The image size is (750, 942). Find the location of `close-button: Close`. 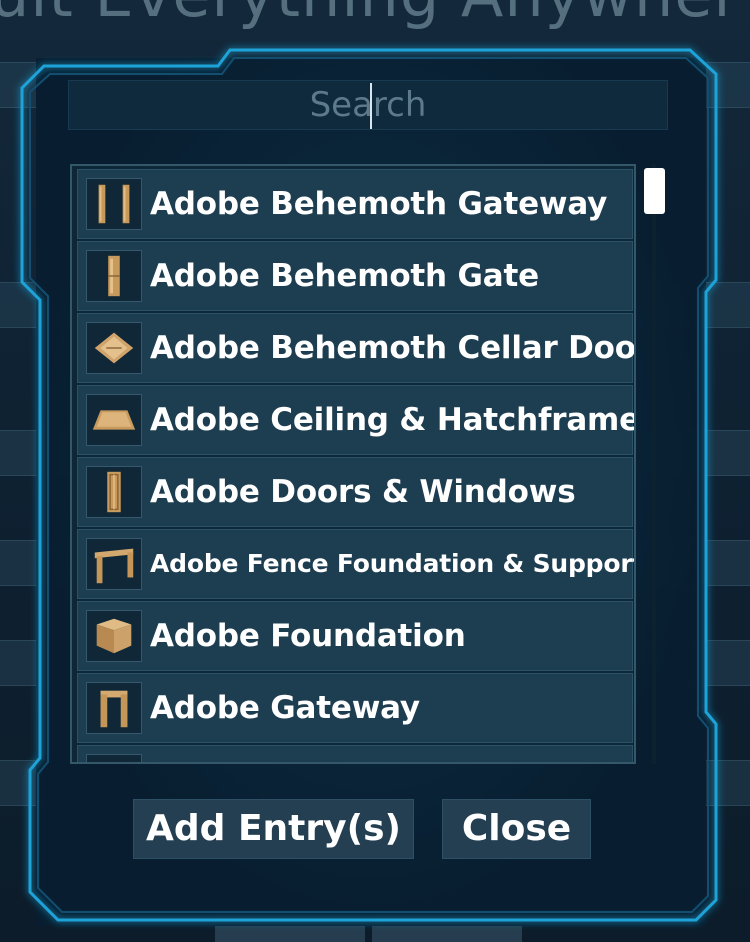

close-button: Close is located at coordinates (516, 829).